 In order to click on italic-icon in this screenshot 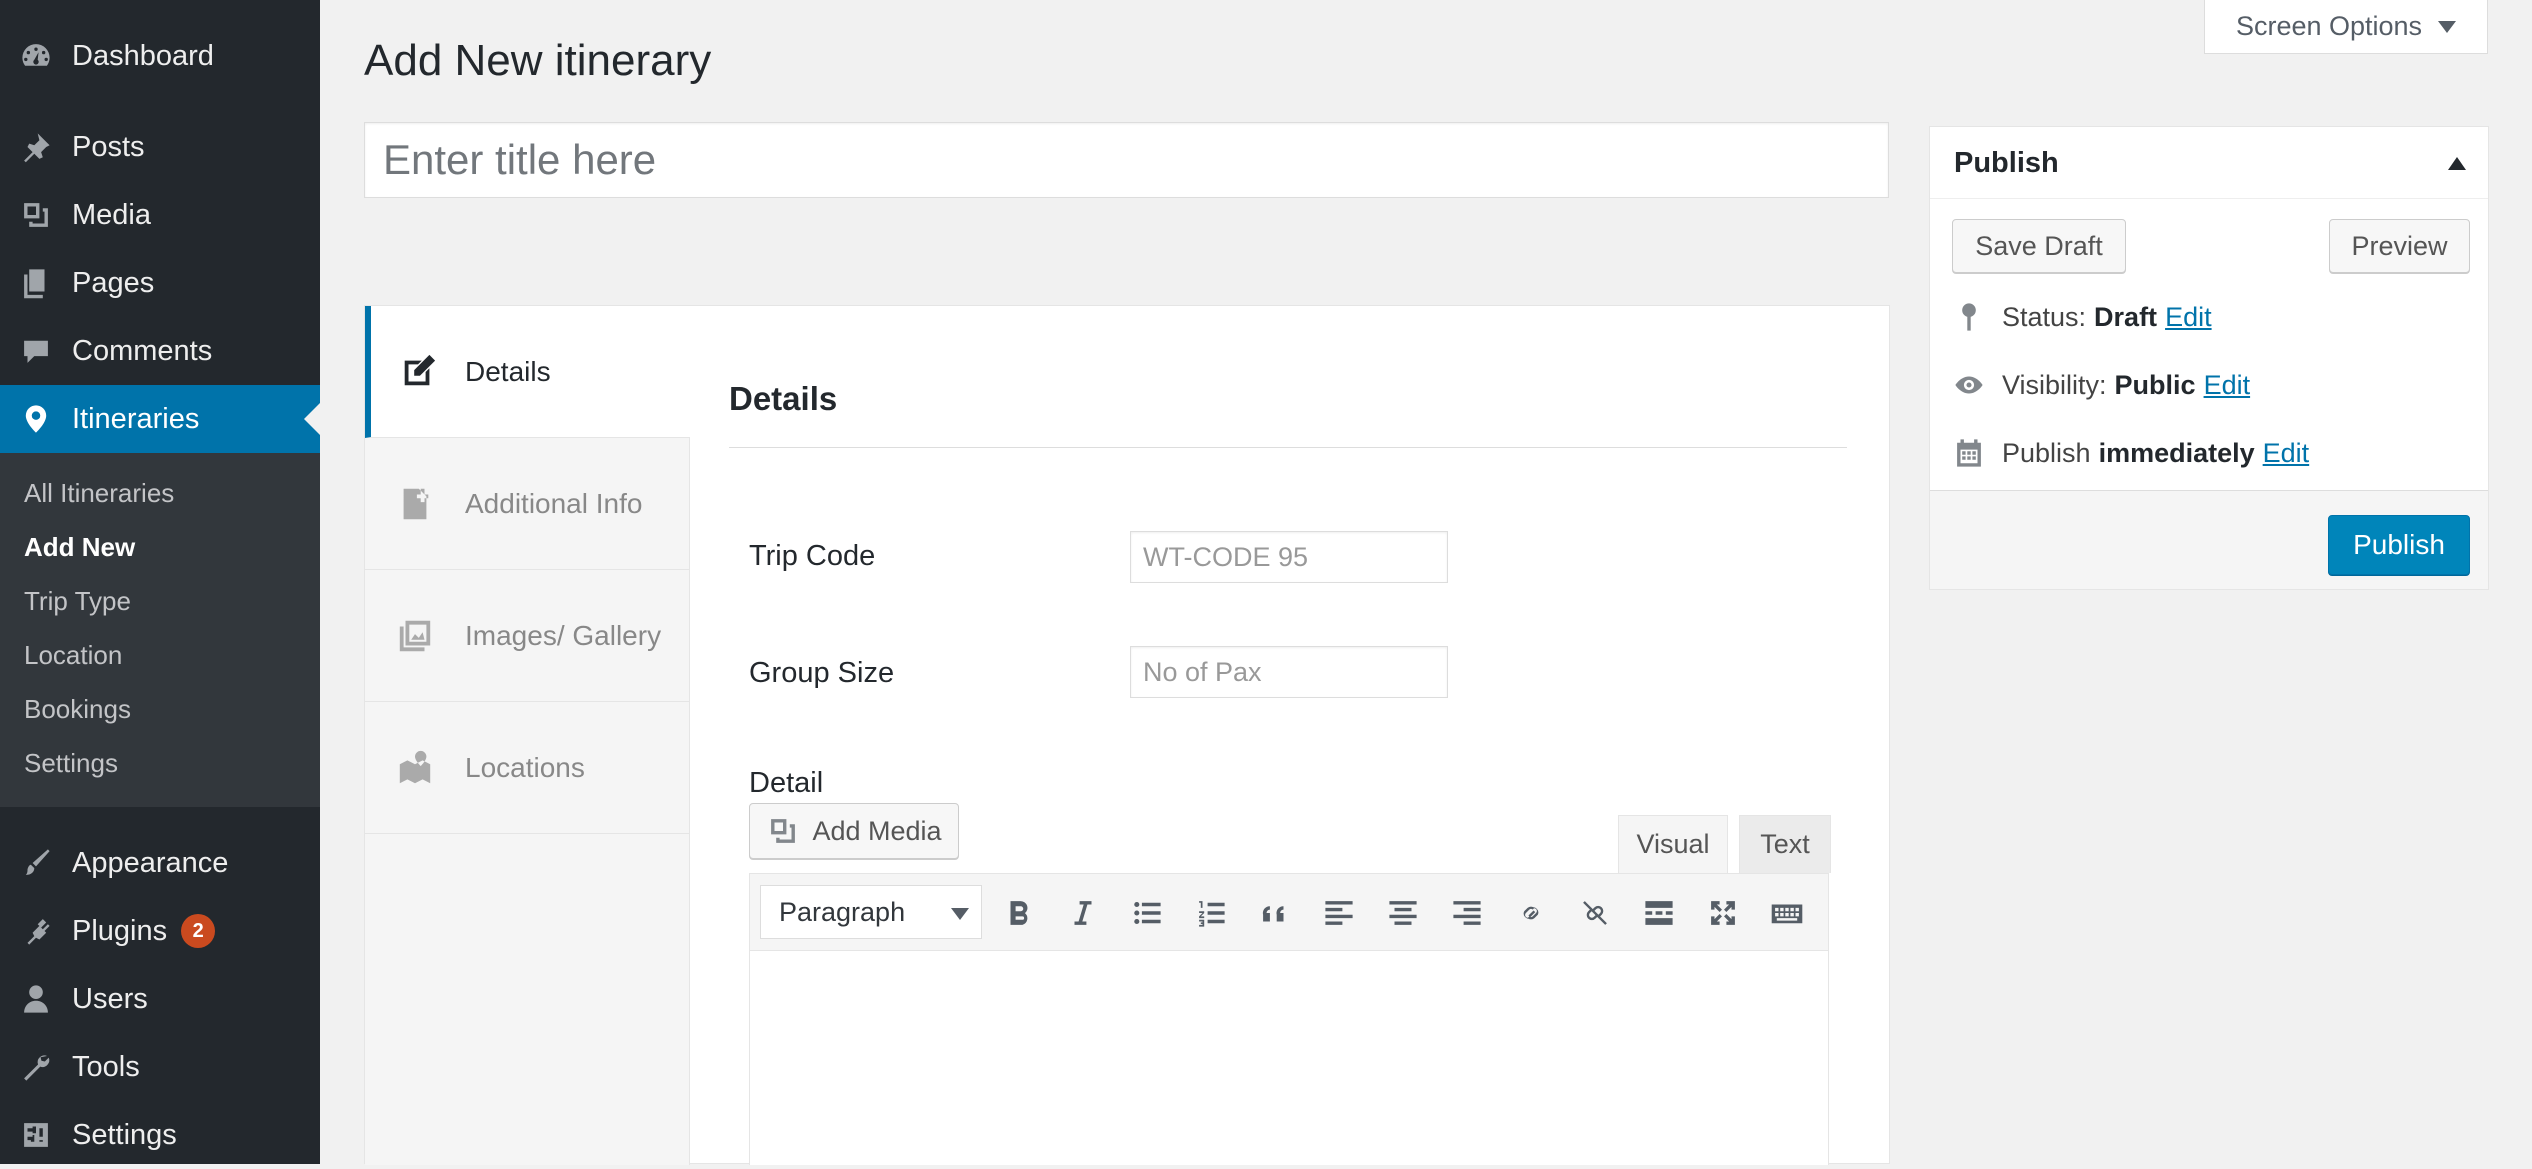, I will do `click(1083, 913)`.